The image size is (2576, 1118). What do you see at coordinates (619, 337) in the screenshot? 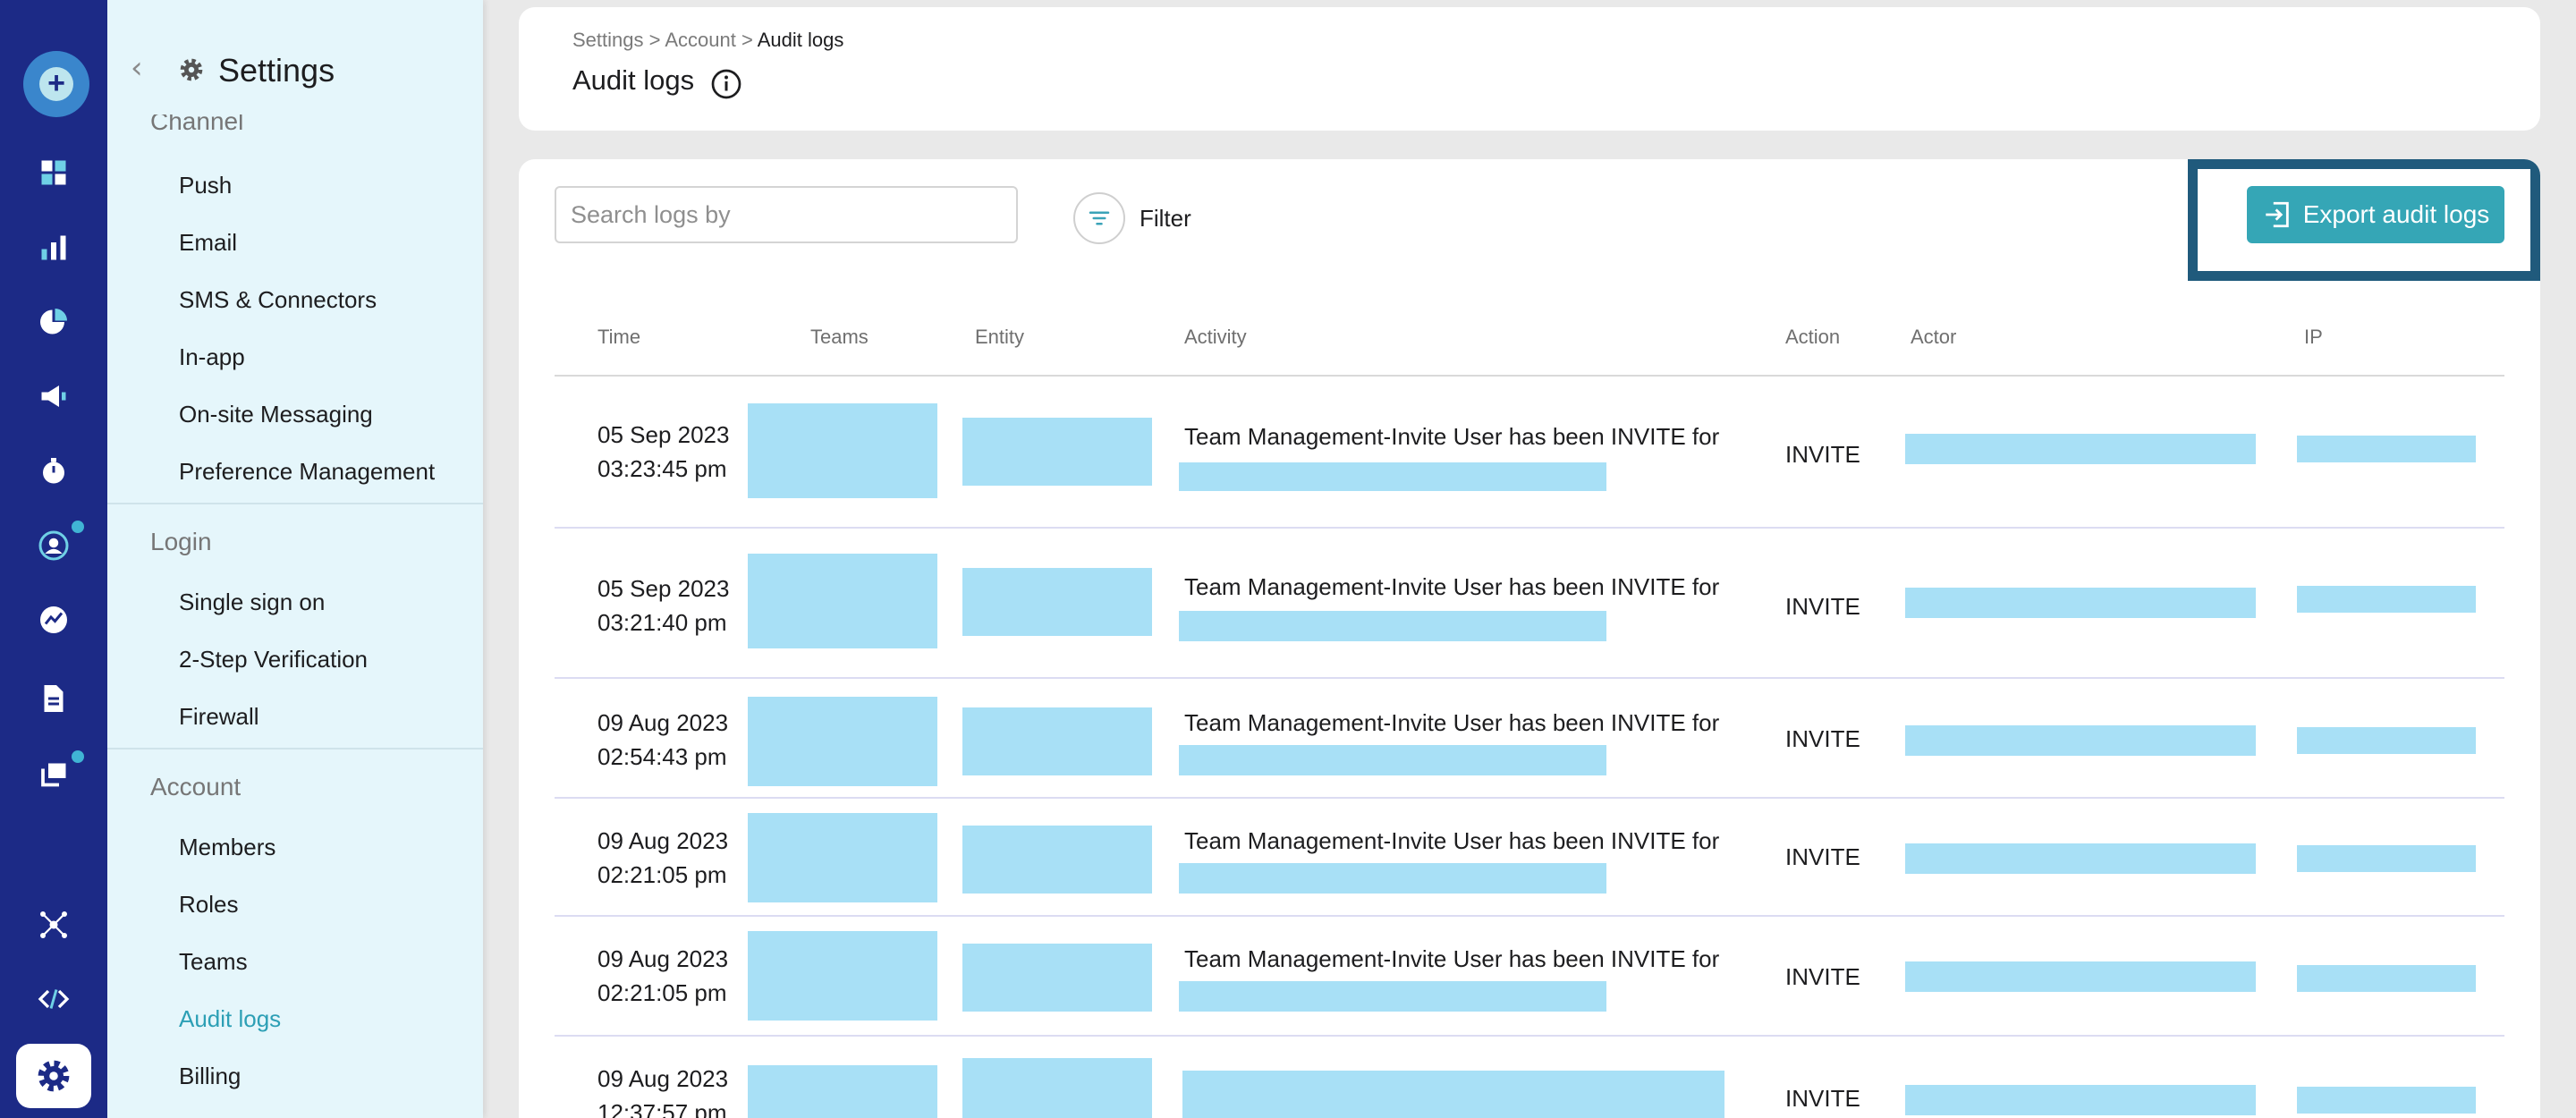
I see `column-header-time: Time` at bounding box center [619, 337].